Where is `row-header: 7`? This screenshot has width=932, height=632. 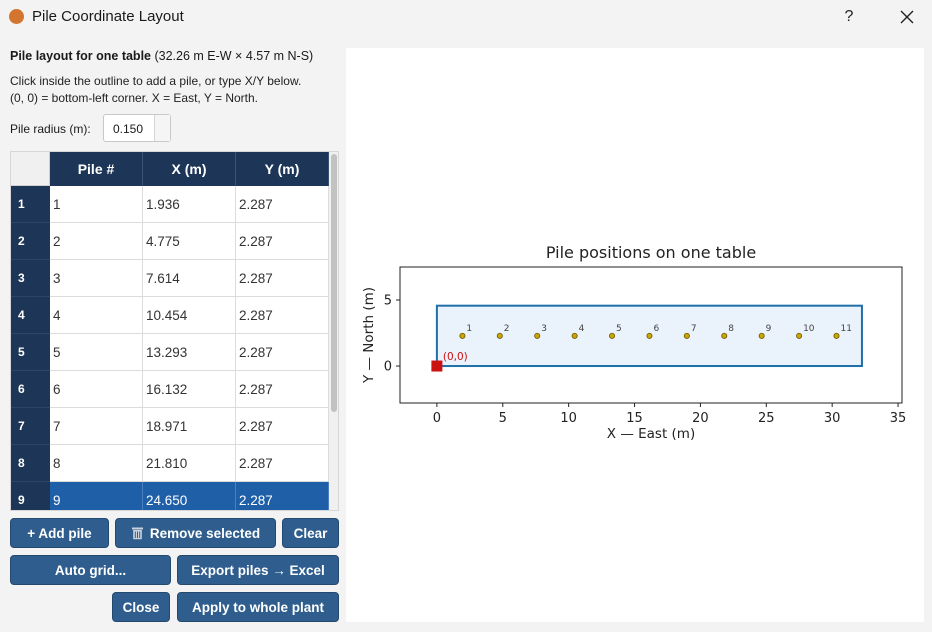
row-header: 7 is located at coordinates (30, 426).